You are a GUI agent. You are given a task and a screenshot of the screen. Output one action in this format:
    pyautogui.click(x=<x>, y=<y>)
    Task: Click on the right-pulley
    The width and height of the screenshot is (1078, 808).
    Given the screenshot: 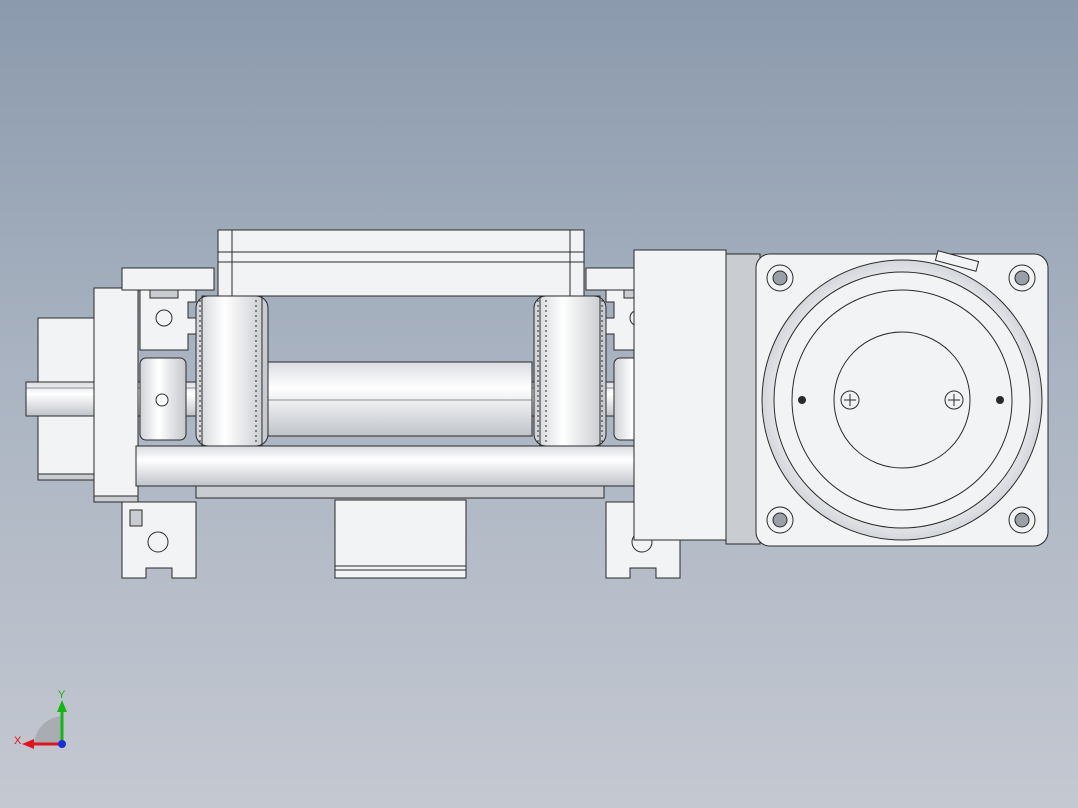 What is the action you would take?
    pyautogui.click(x=570, y=371)
    